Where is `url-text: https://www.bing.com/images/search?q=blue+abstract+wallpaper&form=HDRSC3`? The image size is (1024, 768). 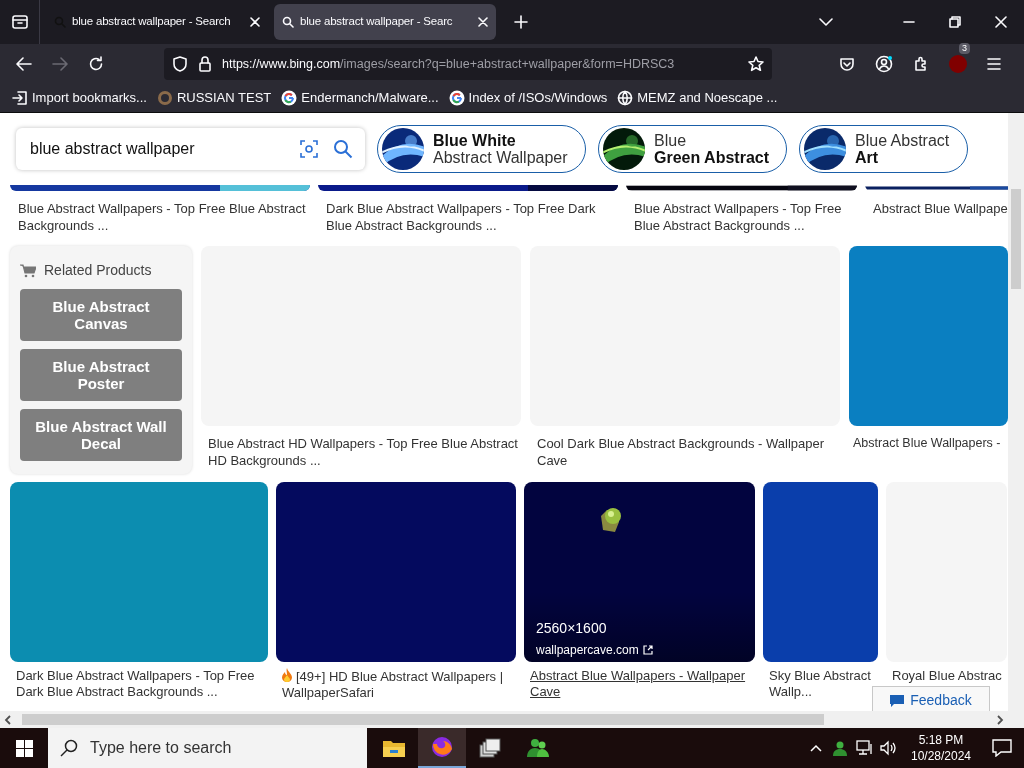
url-text: https://www.bing.com/images/search?q=blue+abstract+wallpaper&form=HDRSC3 is located at coordinates (449, 64).